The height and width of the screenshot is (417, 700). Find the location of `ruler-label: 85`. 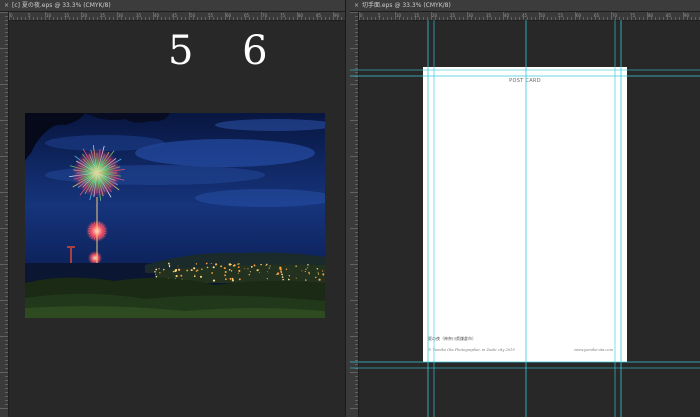

ruler-label: 85 is located at coordinates (669, 15).